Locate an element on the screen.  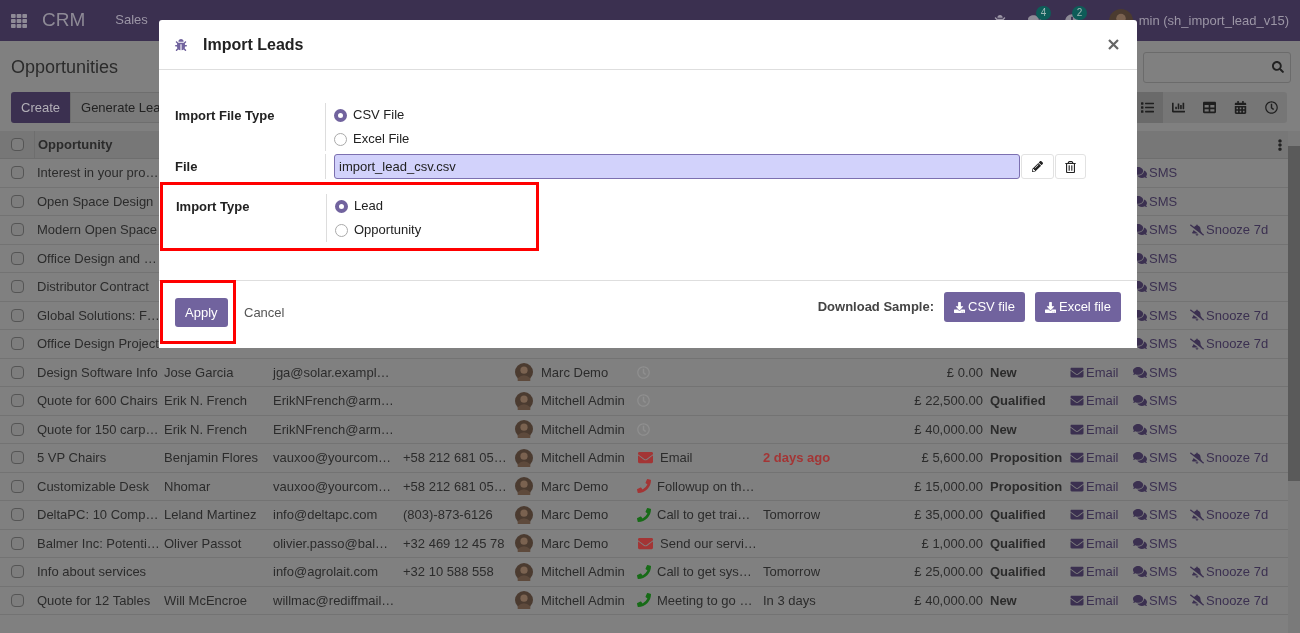
user-menu: min (sh_import_lead_v15) is located at coordinates (1213, 20).